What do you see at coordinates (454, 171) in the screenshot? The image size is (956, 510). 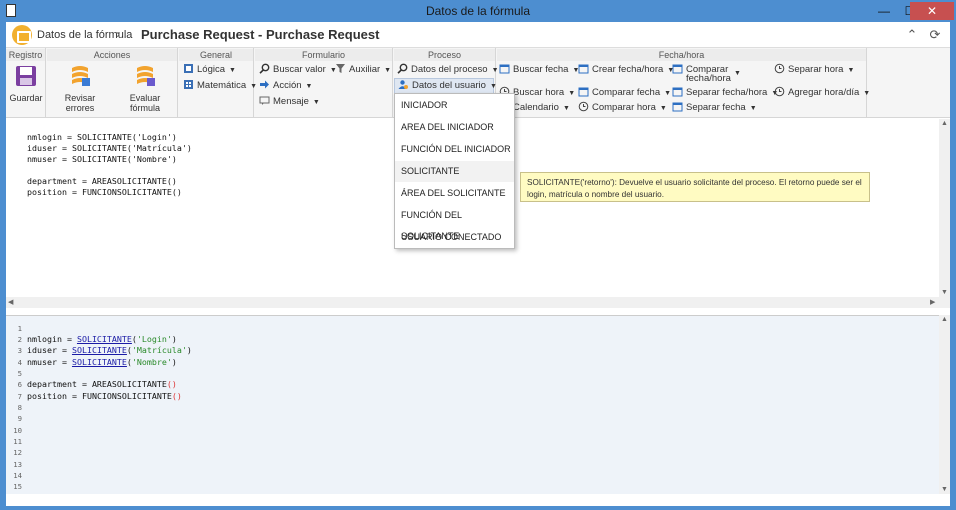 I see `menu-item-solicitante: SOLICITANTE` at bounding box center [454, 171].